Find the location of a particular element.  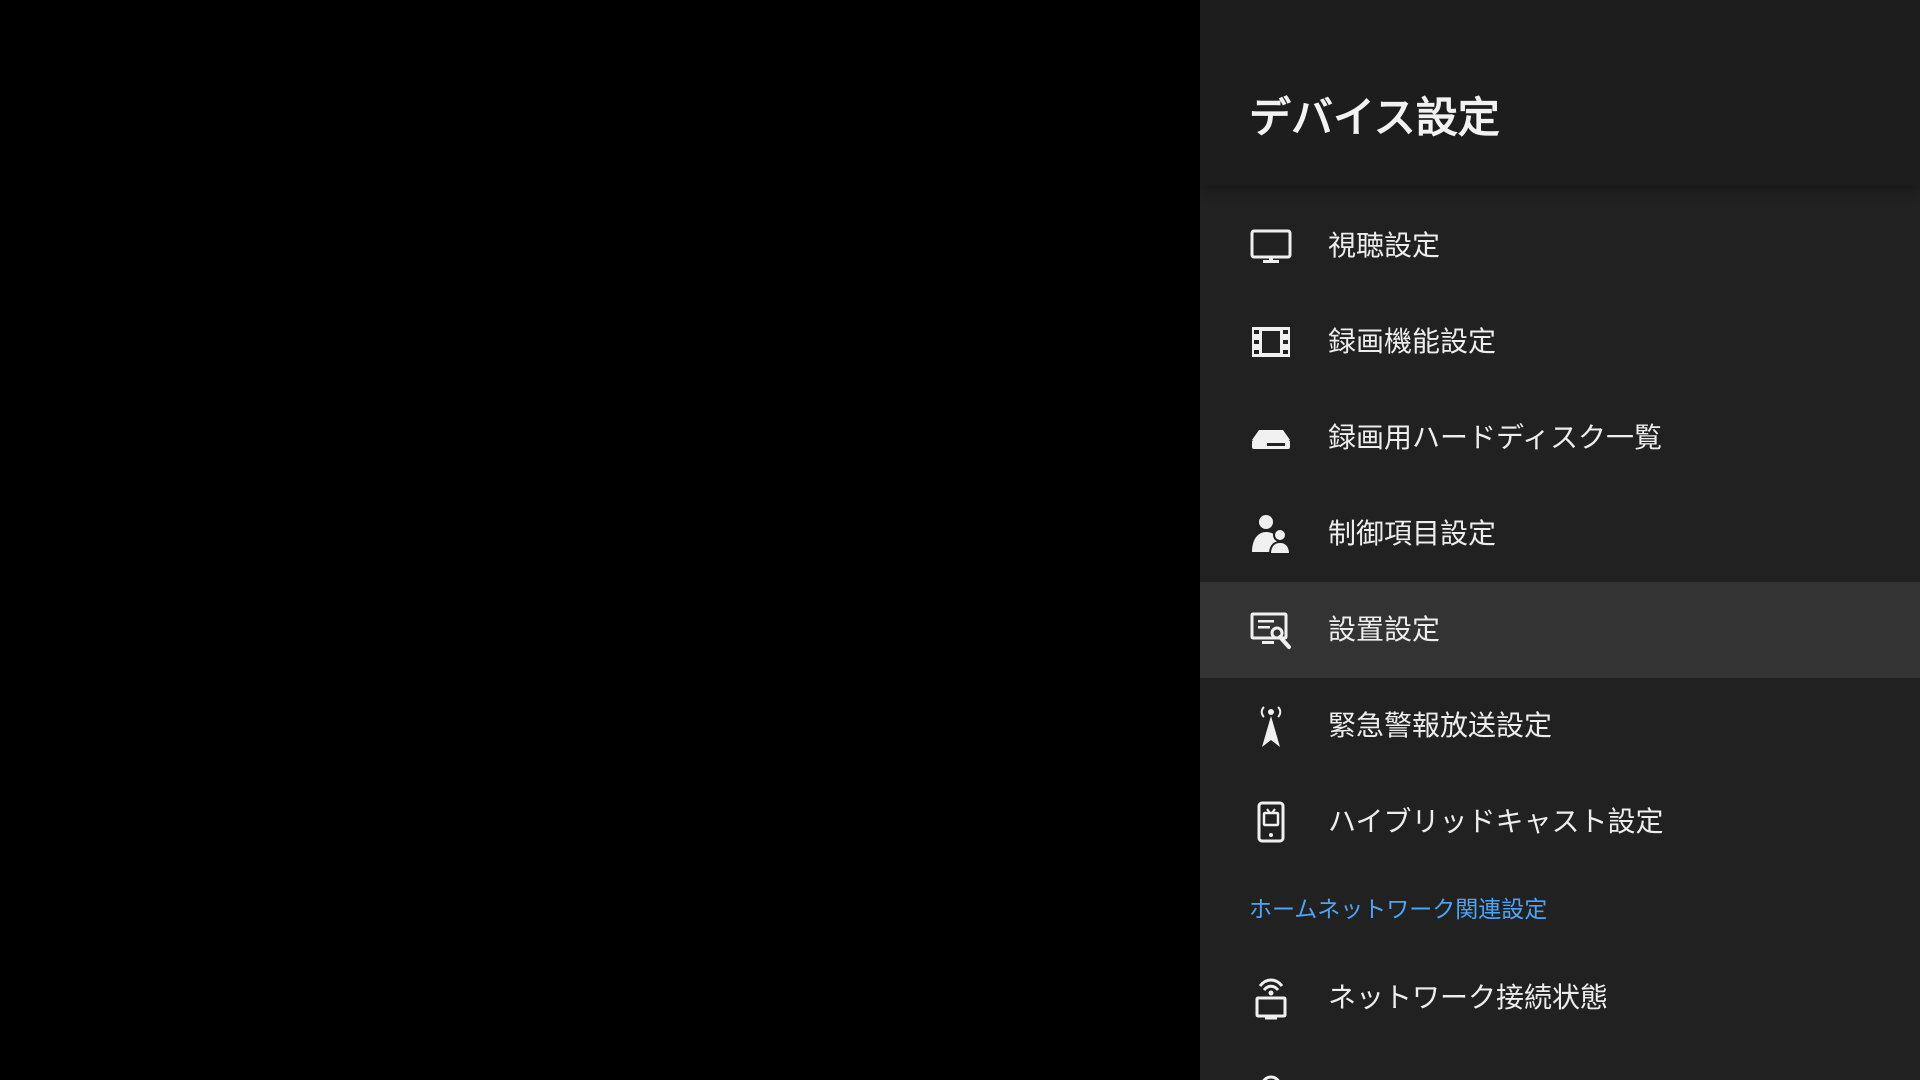

menu-item-recording-hdd-list: 録画用ハードディスク一覧 is located at coordinates (1560, 438).